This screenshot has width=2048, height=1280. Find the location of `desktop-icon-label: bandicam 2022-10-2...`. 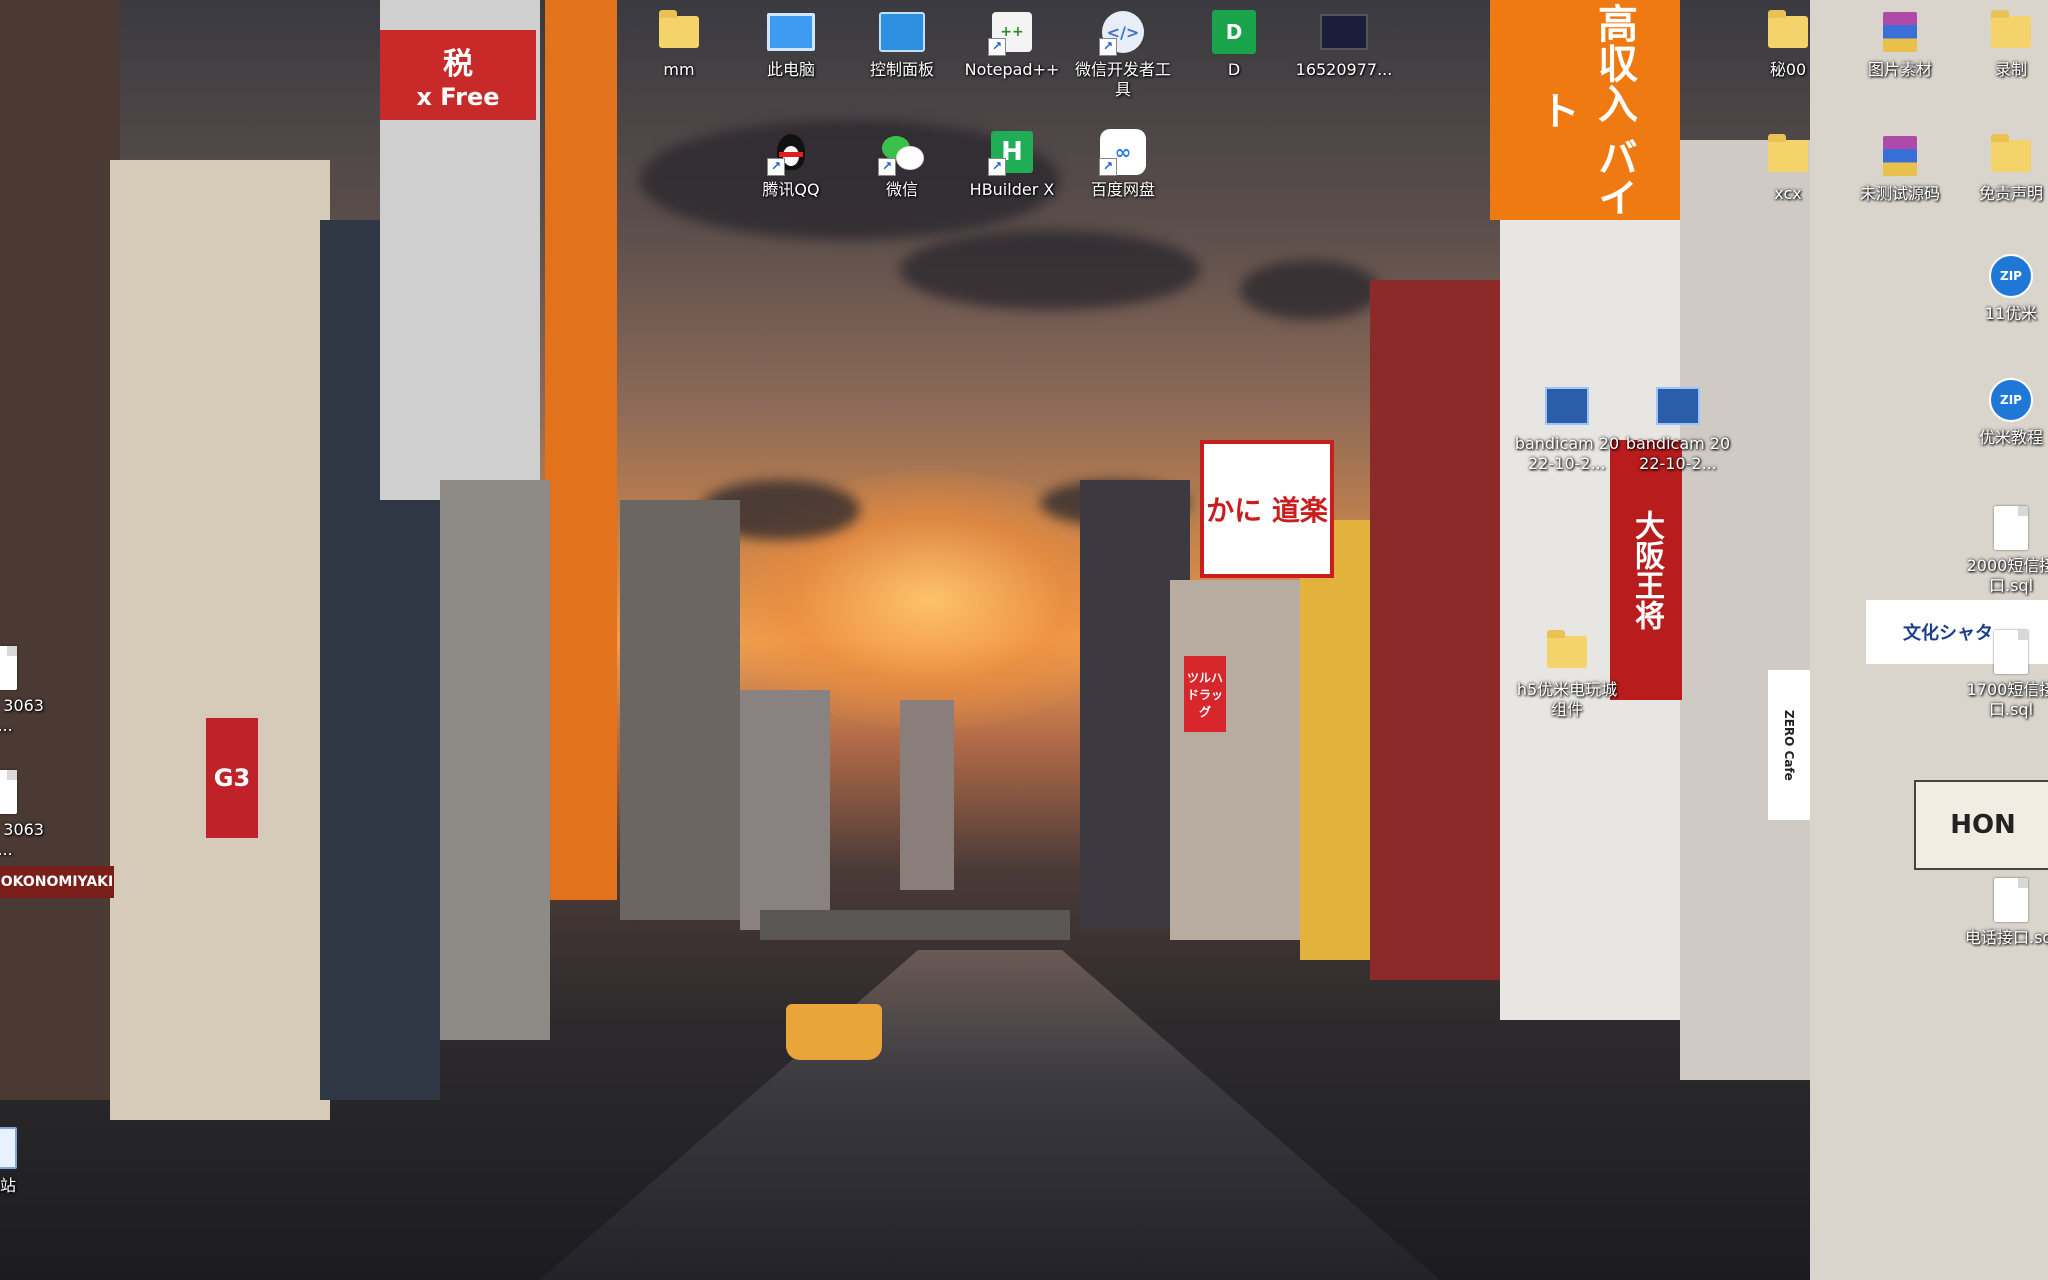

desktop-icon-label: bandicam 2022-10-2... is located at coordinates (1678, 453).